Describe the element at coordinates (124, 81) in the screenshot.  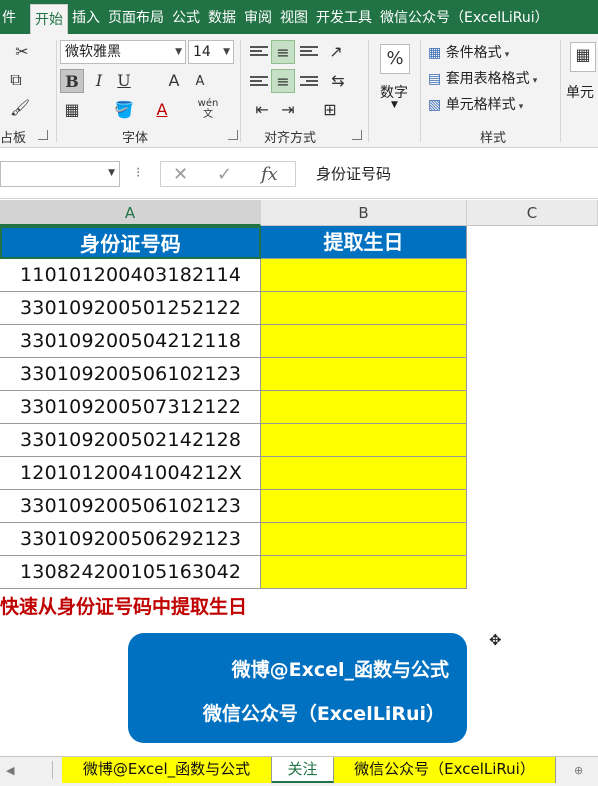
I see `underline-button: U` at that location.